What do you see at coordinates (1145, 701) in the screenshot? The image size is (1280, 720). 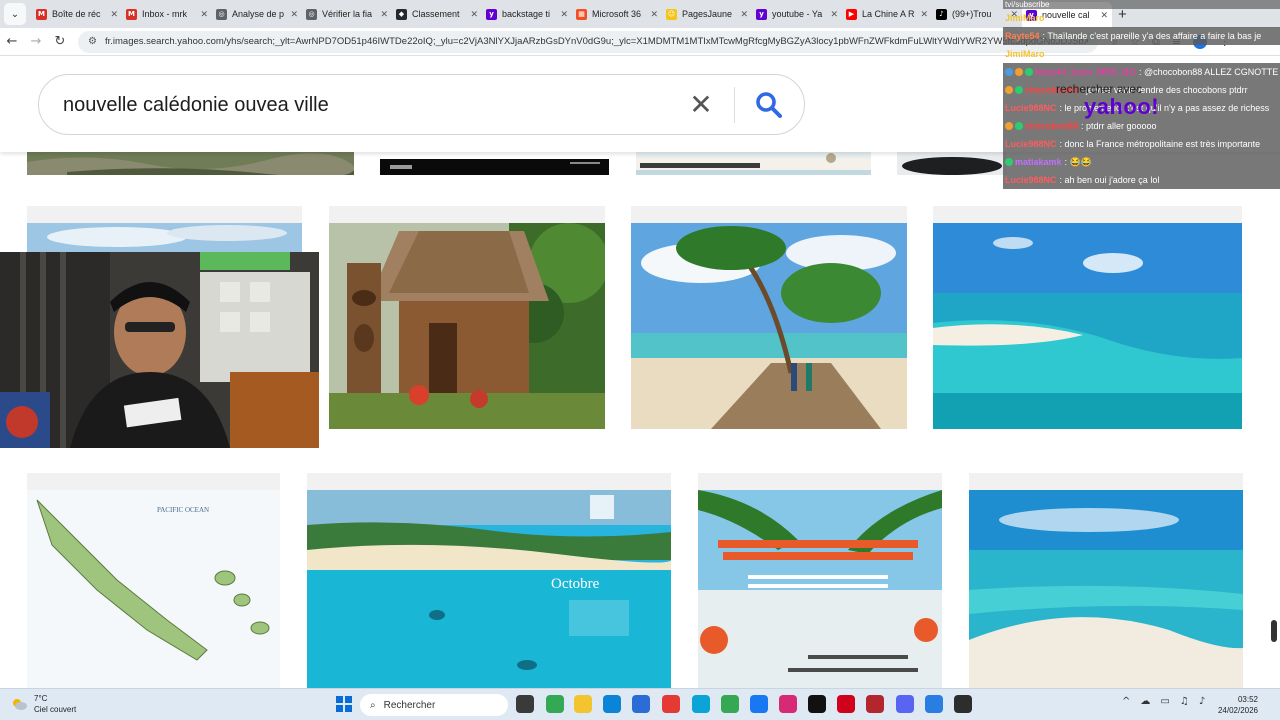 I see `cloud-icon: ☁` at bounding box center [1145, 701].